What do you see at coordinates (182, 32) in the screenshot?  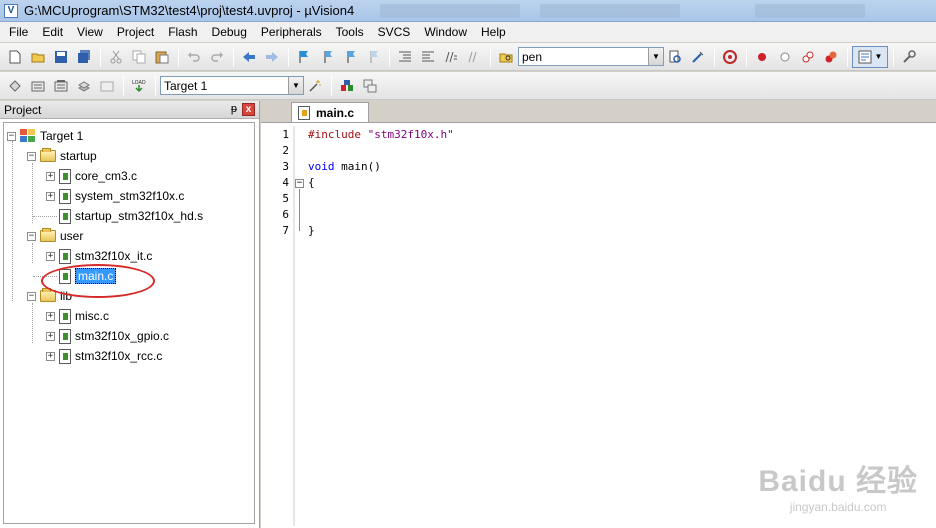 I see `menu-flash: Flash` at bounding box center [182, 32].